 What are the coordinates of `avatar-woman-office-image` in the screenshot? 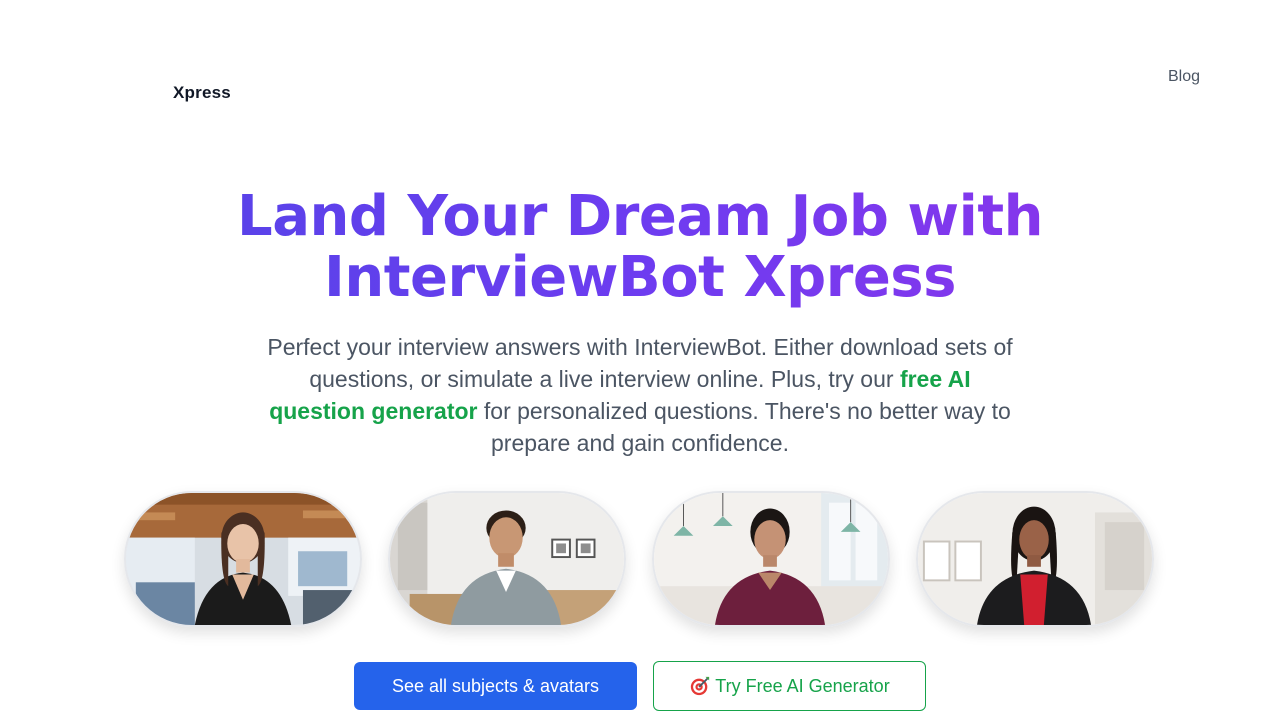 It's located at (243, 559).